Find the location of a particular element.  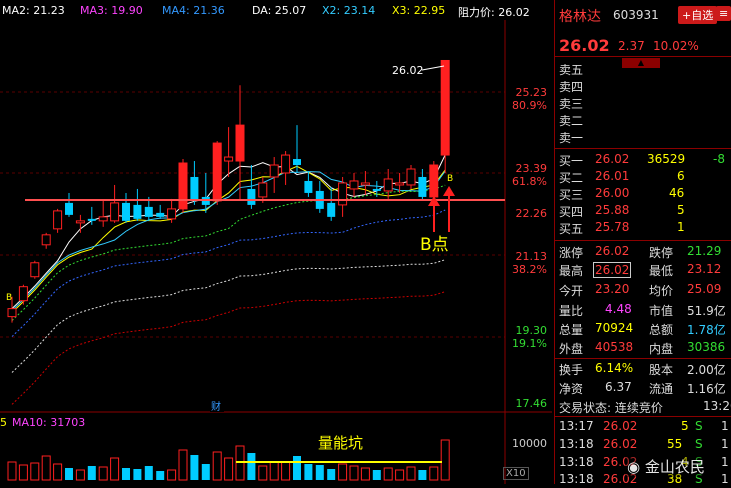

price-row: 26.02 2.37 10.02% is located at coordinates (643, 46).